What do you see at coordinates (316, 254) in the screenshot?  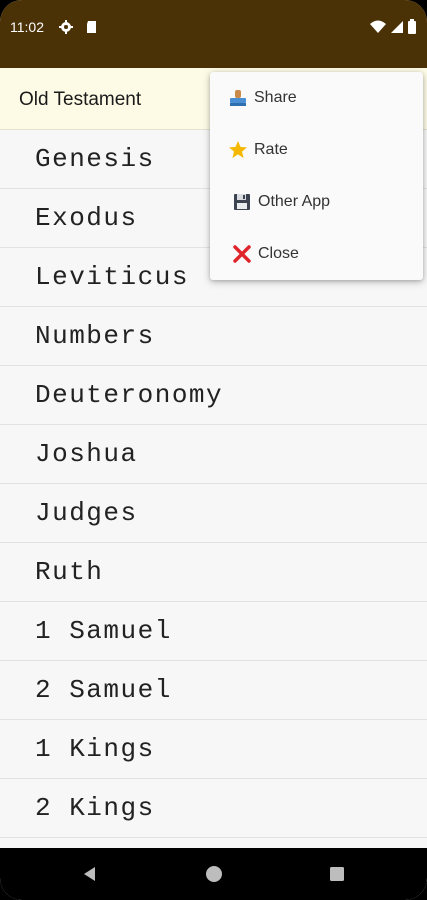 I see `menu-item-close: Close` at bounding box center [316, 254].